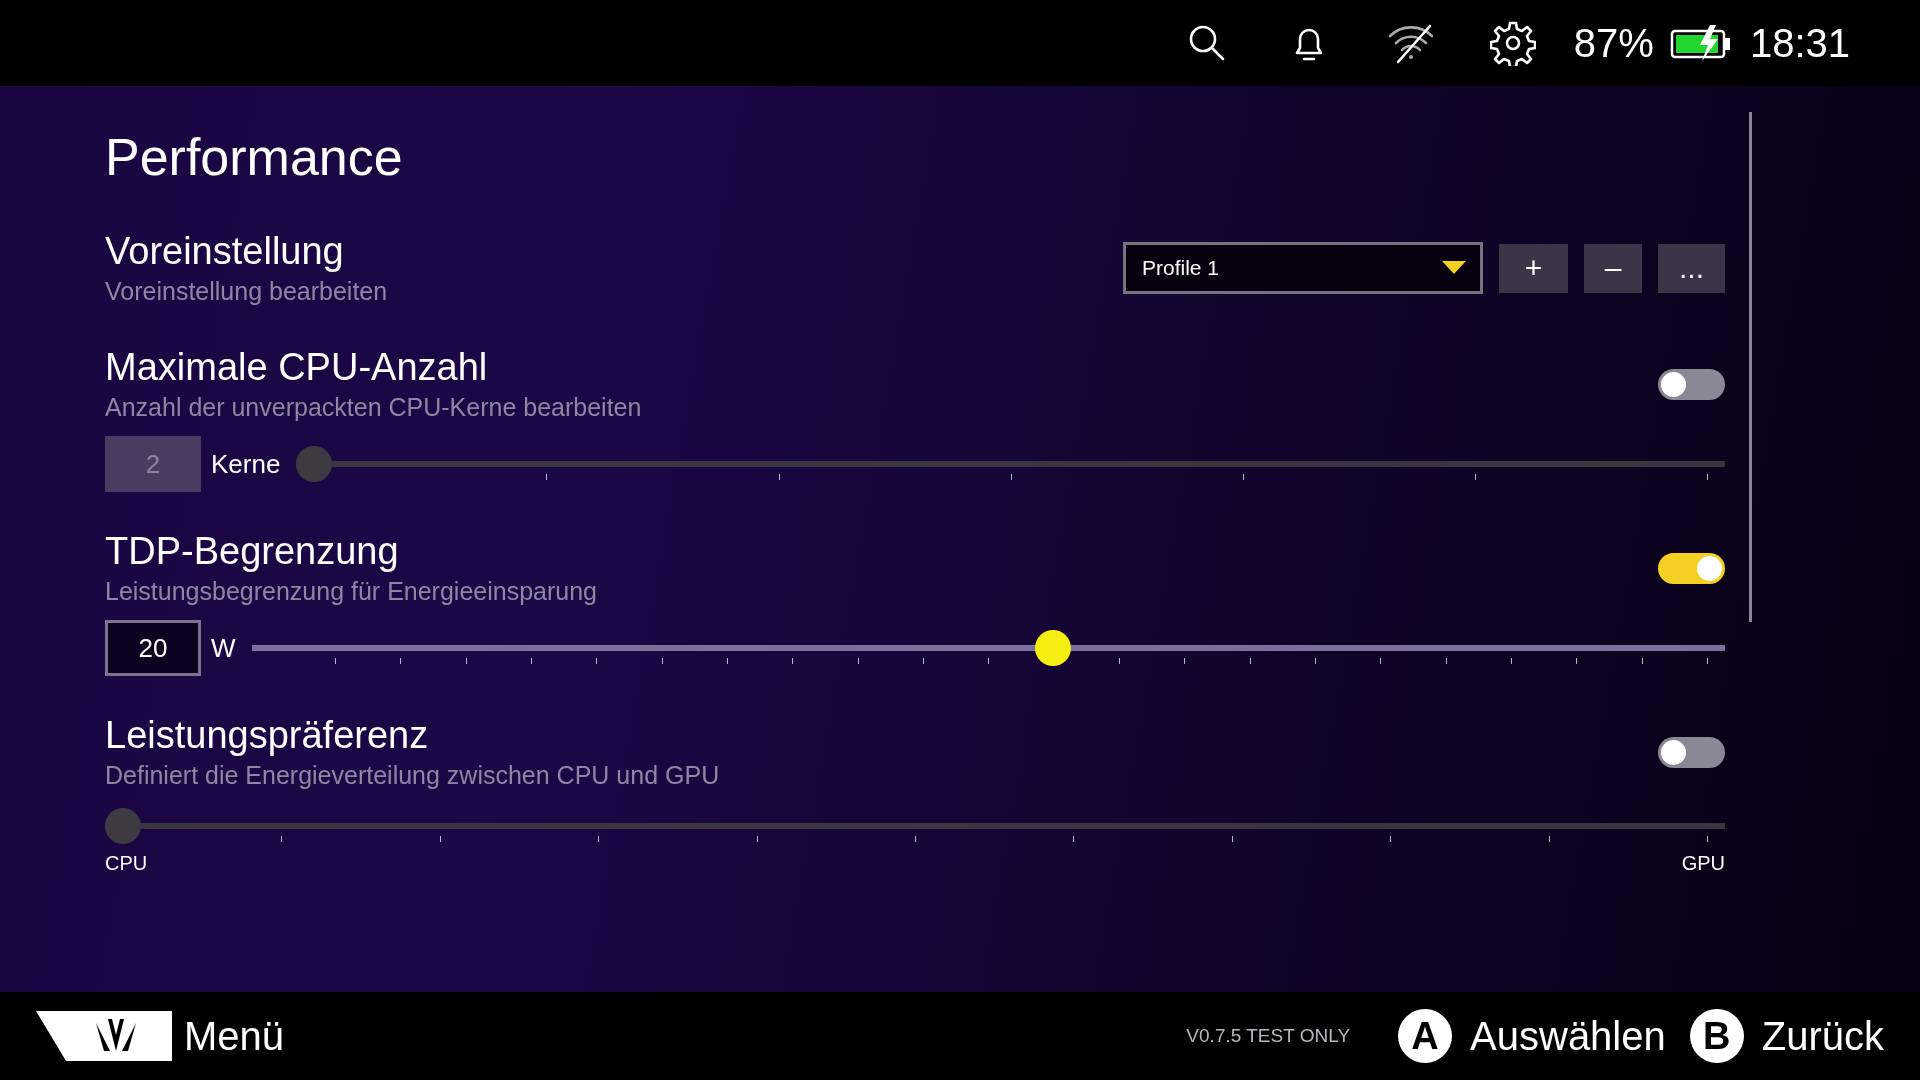  What do you see at coordinates (1533, 268) in the screenshot?
I see `preset-button: +` at bounding box center [1533, 268].